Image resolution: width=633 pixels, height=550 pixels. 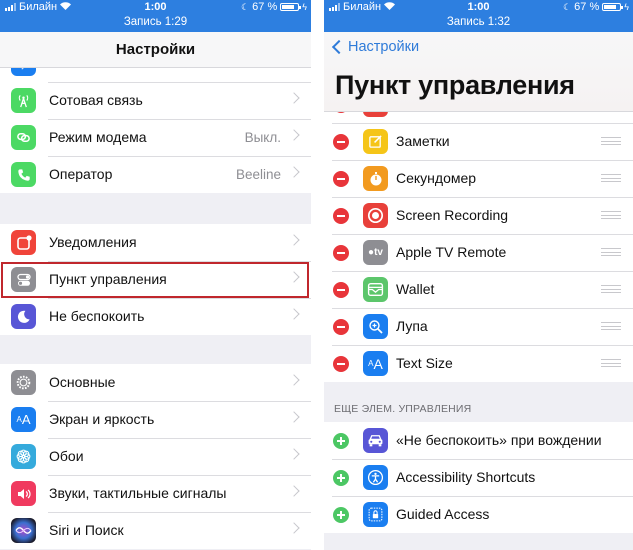 I want to click on row-label: Text Size, so click(x=424, y=363).